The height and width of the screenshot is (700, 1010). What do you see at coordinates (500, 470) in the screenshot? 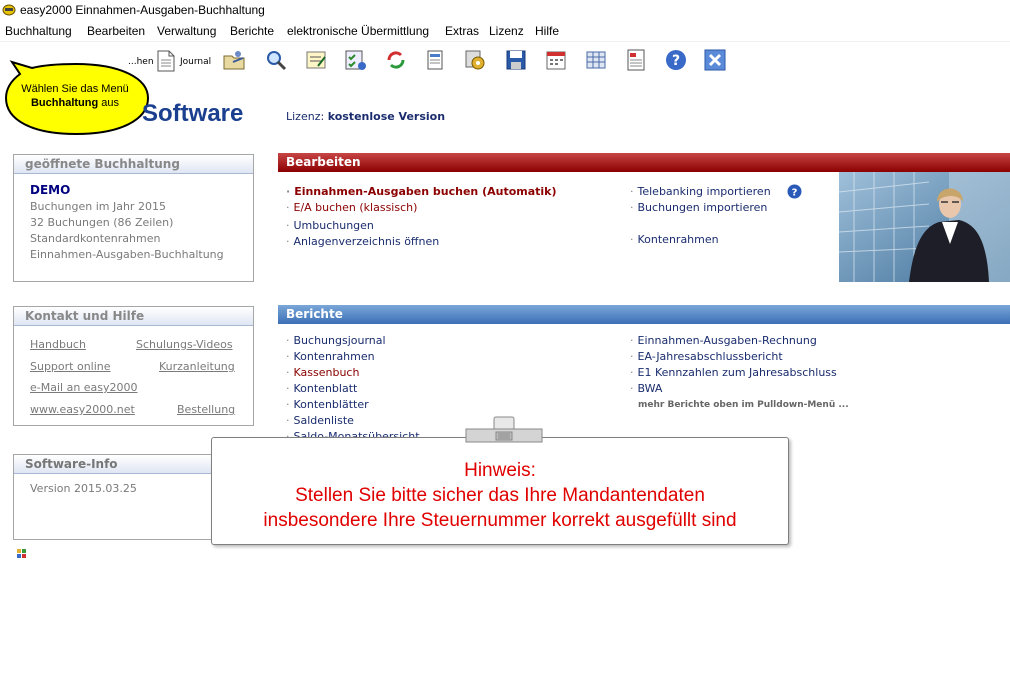
I see `hint-title: Hinweis:` at bounding box center [500, 470].